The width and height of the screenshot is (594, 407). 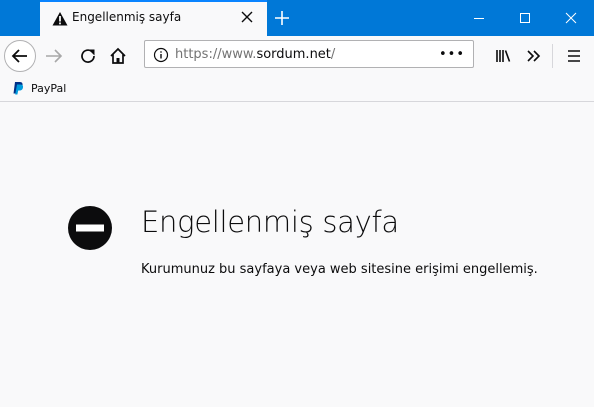 I want to click on url-bar: https://www.sordum.net/ •••, so click(x=309, y=54).